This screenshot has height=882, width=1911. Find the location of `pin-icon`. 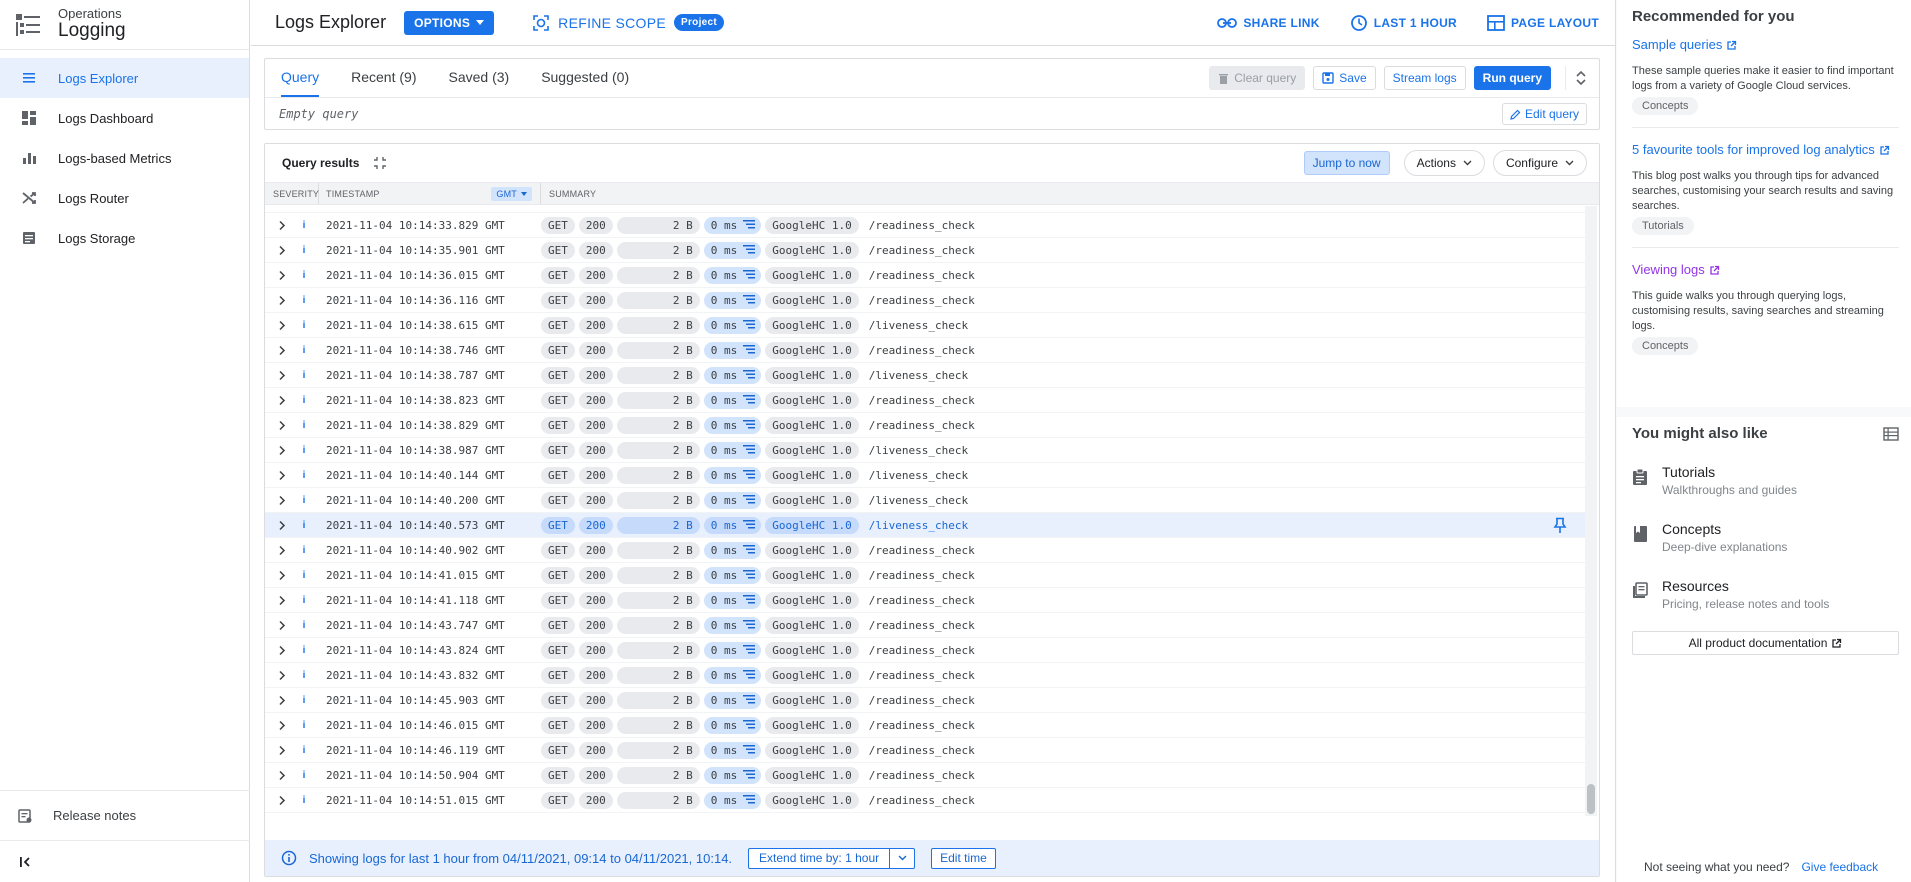

pin-icon is located at coordinates (1560, 527).